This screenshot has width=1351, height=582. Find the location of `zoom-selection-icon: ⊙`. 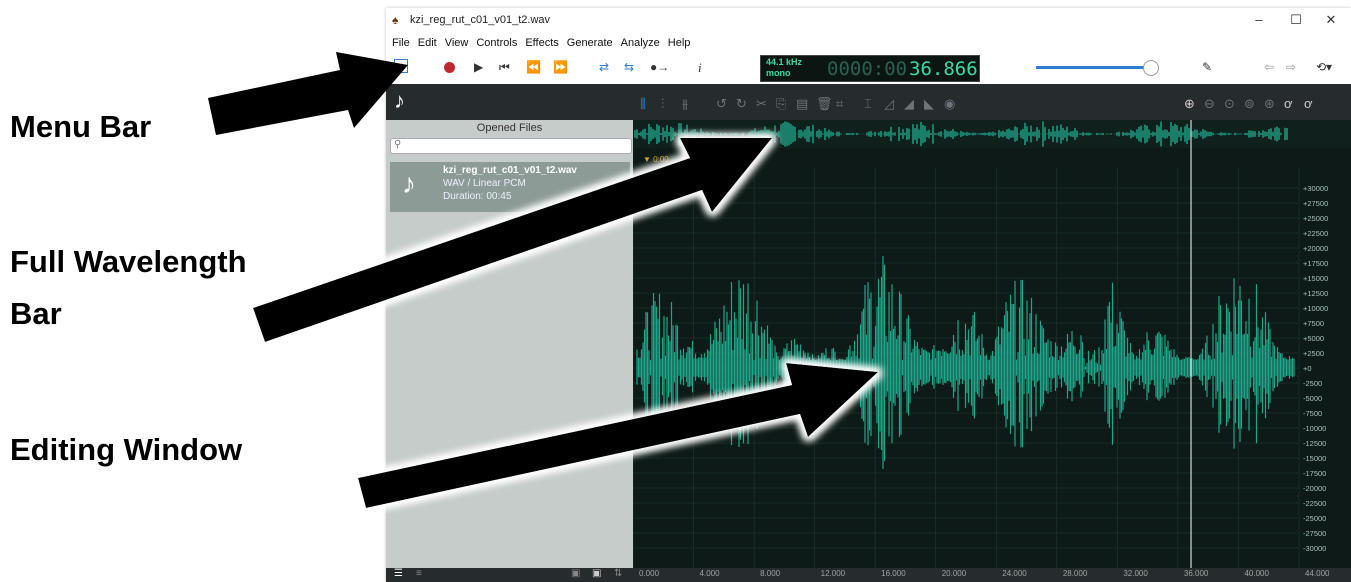

zoom-selection-icon: ⊙ is located at coordinates (1229, 104).